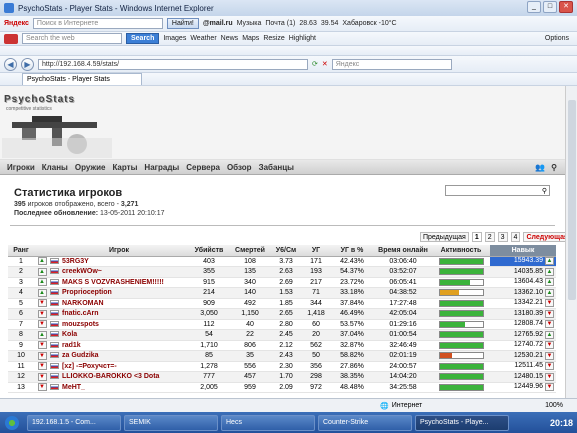 This screenshot has height=433, width=577. Describe the element at coordinates (515, 237) in the screenshot. I see `page-4: 4` at that location.